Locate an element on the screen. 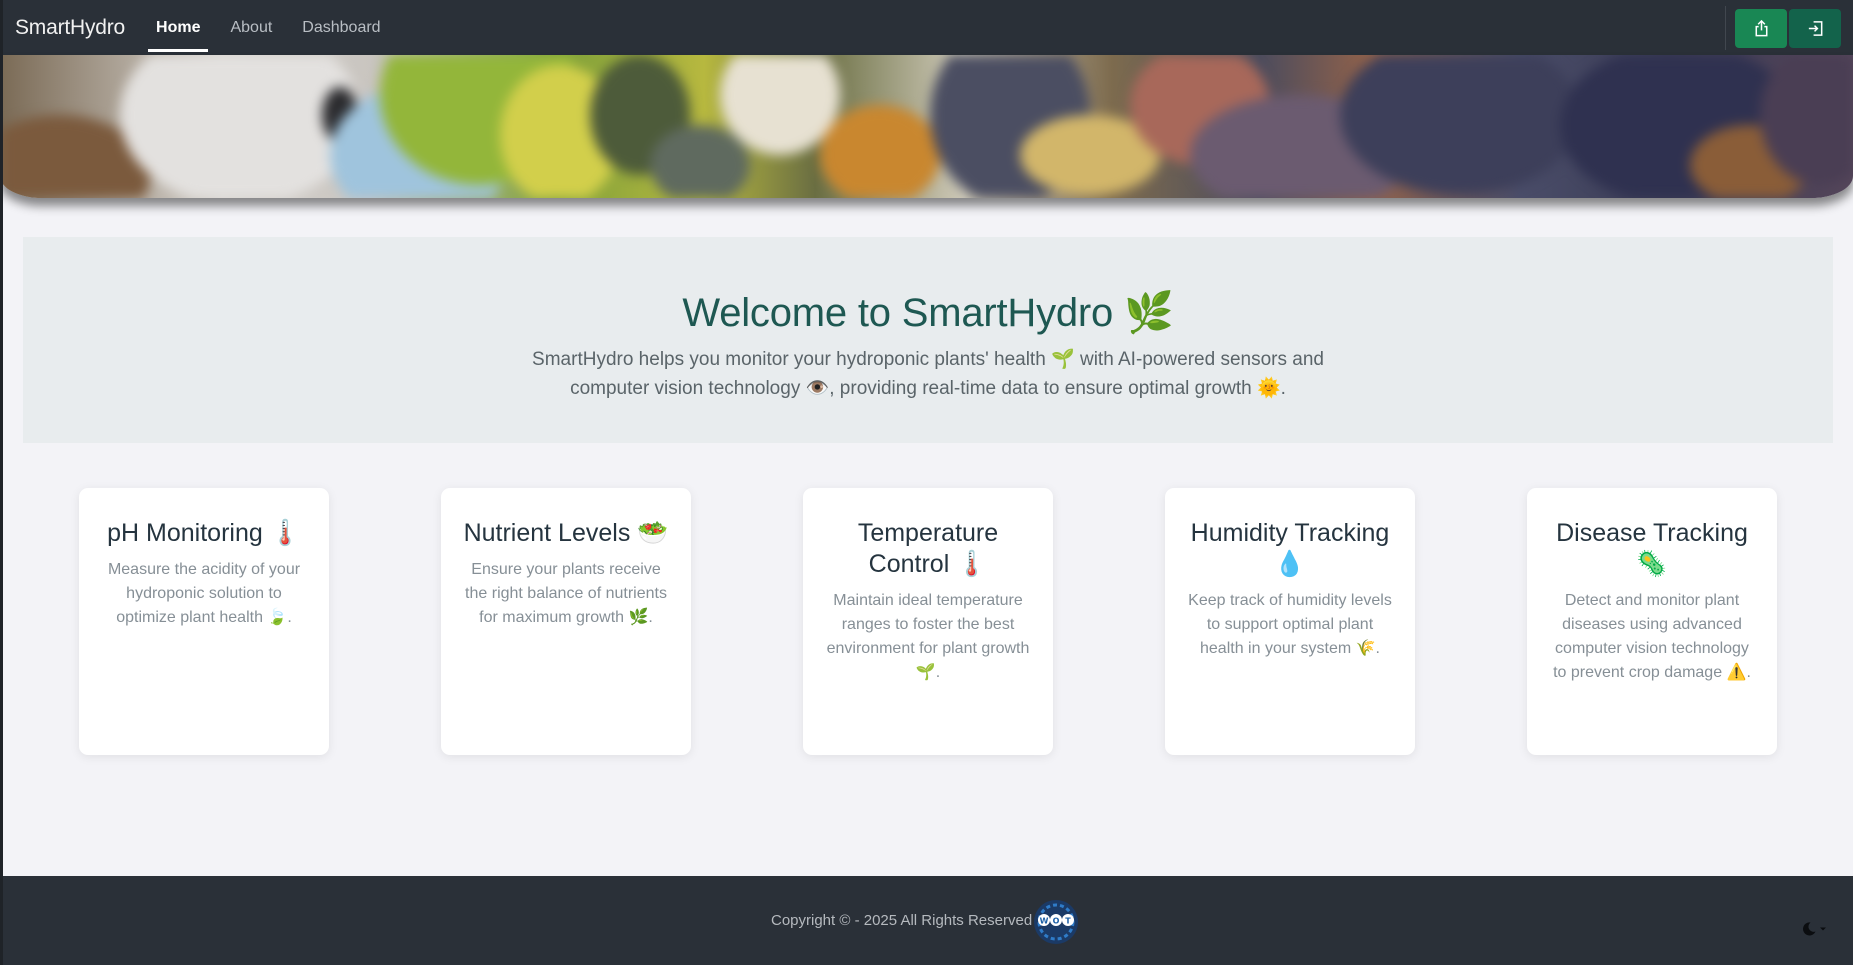  nav-actions is located at coordinates (1783, 28).